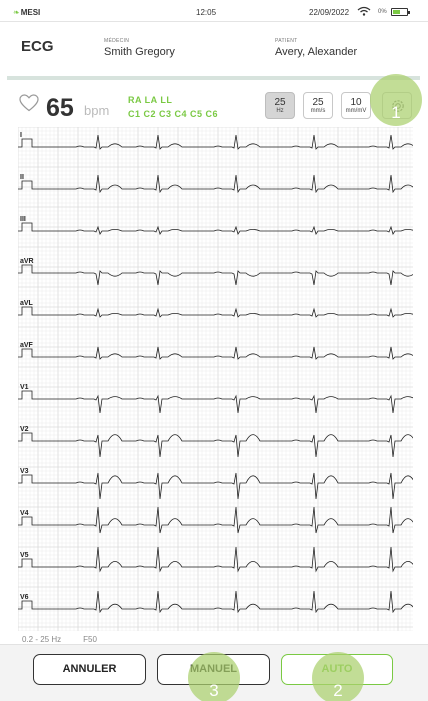  I want to click on status-bar: ❧MESI 12:05 22/09/2022 0%, so click(214, 11).